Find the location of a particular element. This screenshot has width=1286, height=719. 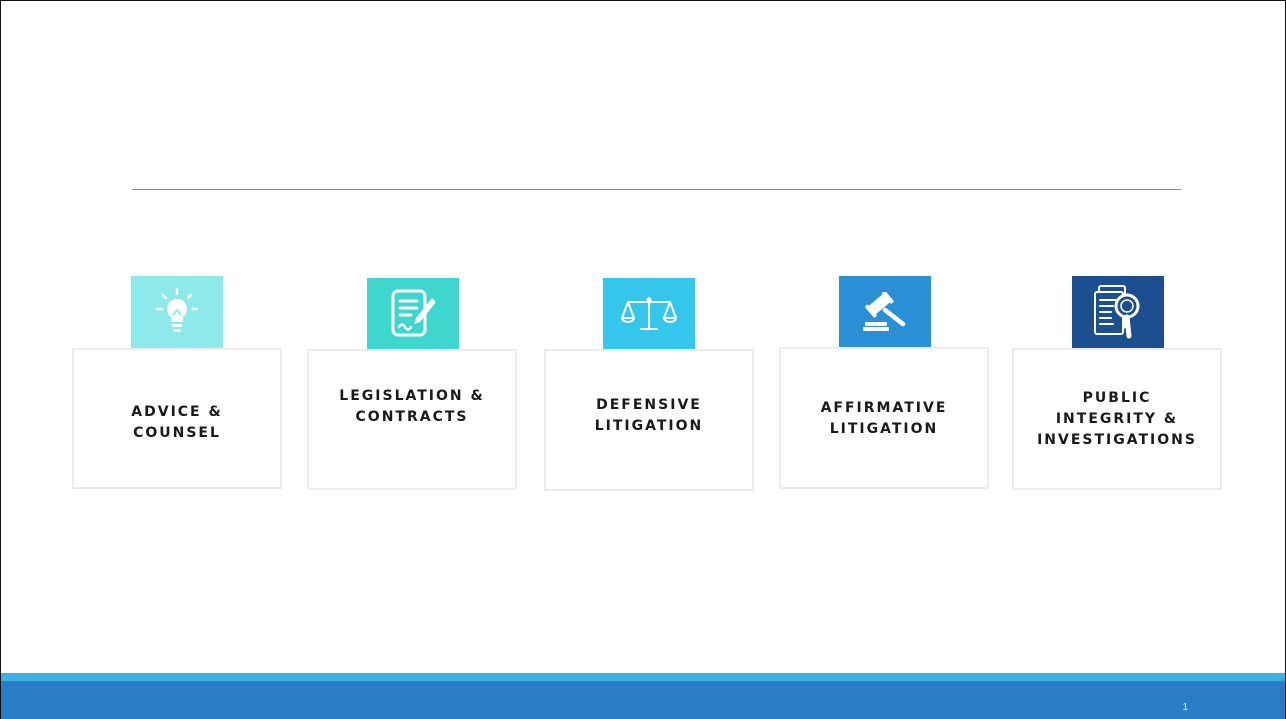

gavel-icon is located at coordinates (884, 311).